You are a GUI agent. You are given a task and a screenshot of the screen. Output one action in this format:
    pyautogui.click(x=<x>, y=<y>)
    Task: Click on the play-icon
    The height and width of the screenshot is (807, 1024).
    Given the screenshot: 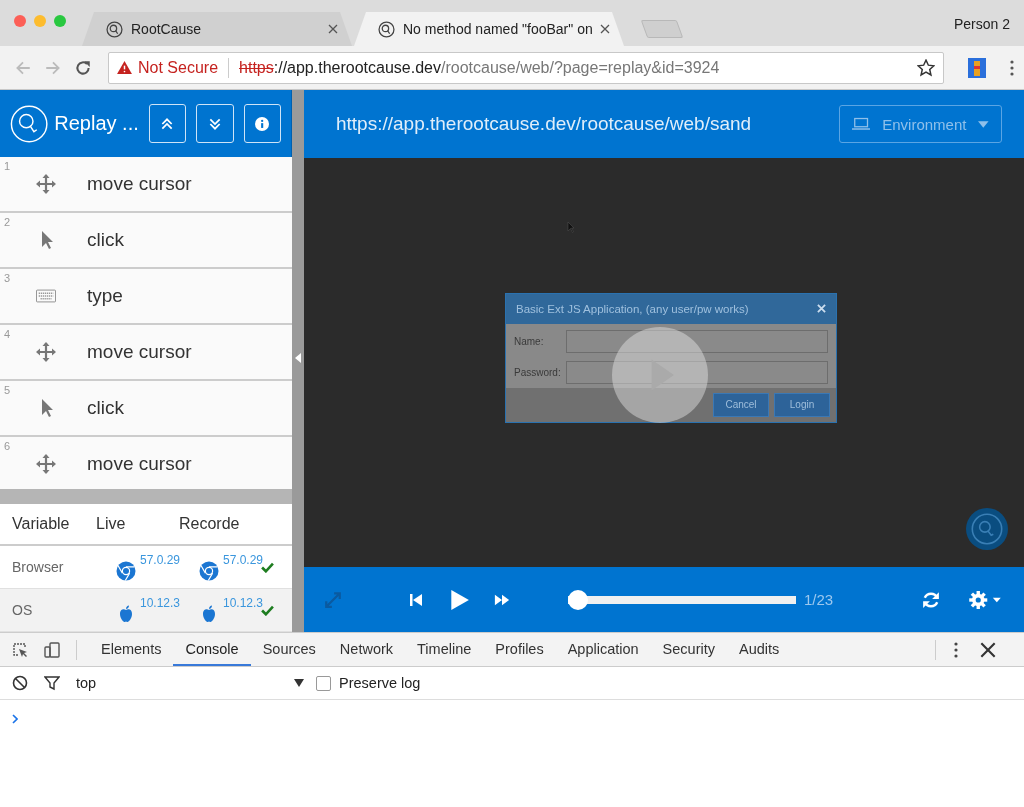 What is the action you would take?
    pyautogui.click(x=459, y=599)
    